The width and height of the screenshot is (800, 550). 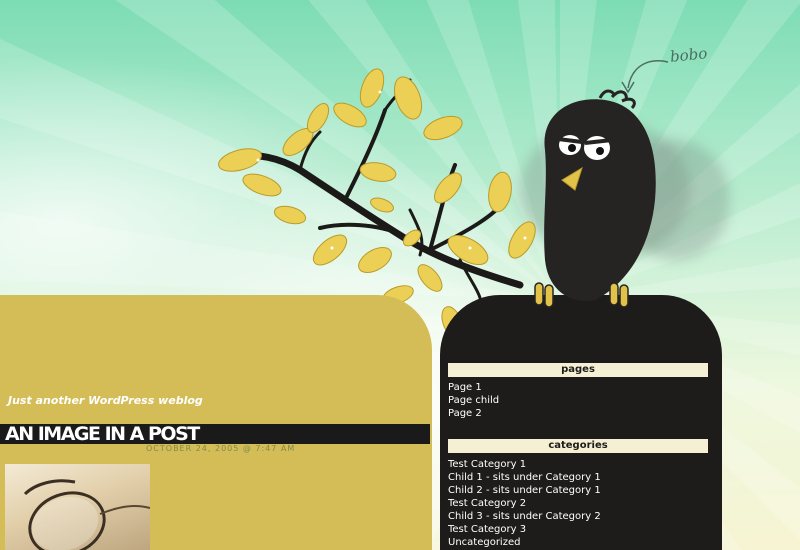 I want to click on post-date: OCTOBER 24, 2005 @ 7:47 AM, so click(x=221, y=448).